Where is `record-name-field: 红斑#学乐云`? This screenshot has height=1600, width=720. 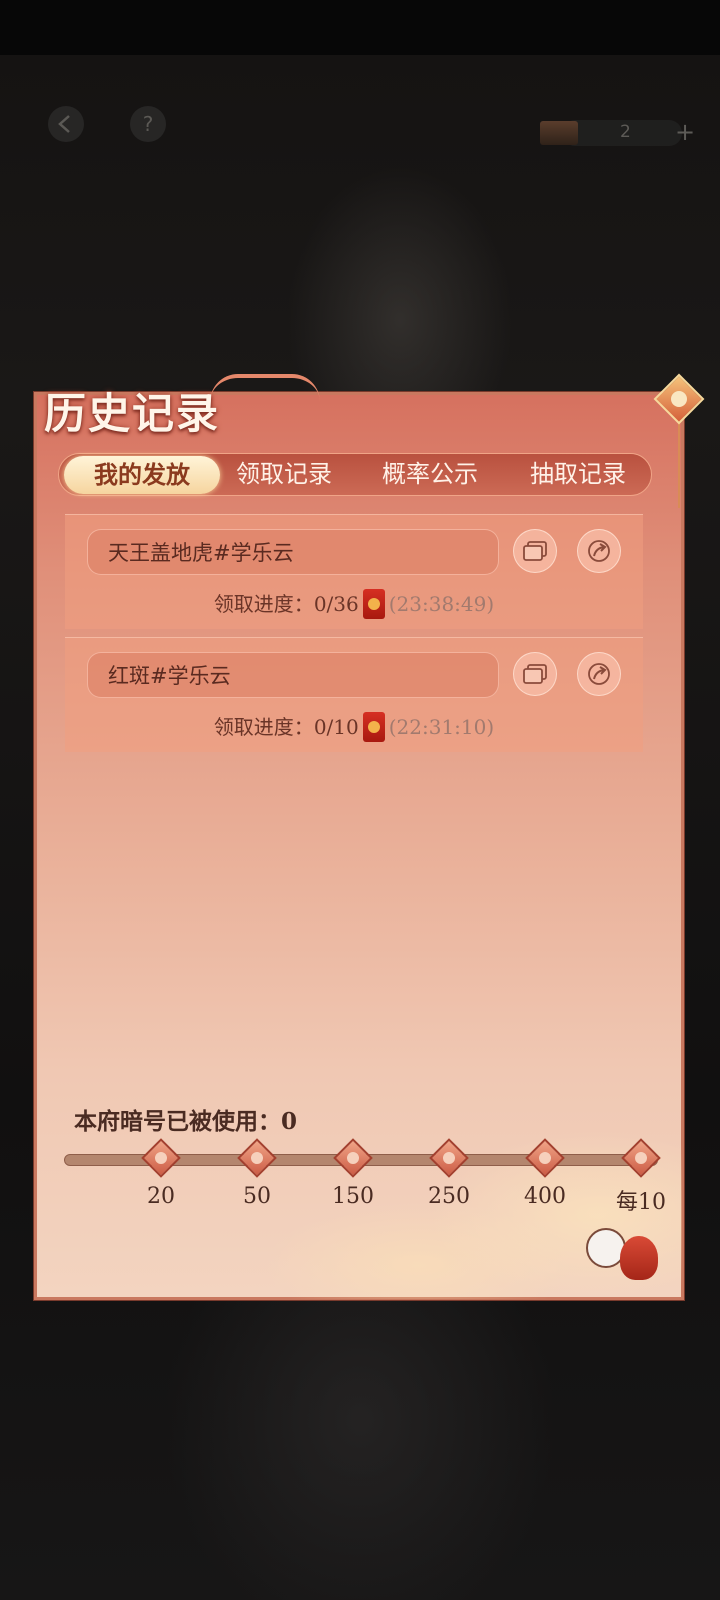 record-name-field: 红斑#学乐云 is located at coordinates (293, 675).